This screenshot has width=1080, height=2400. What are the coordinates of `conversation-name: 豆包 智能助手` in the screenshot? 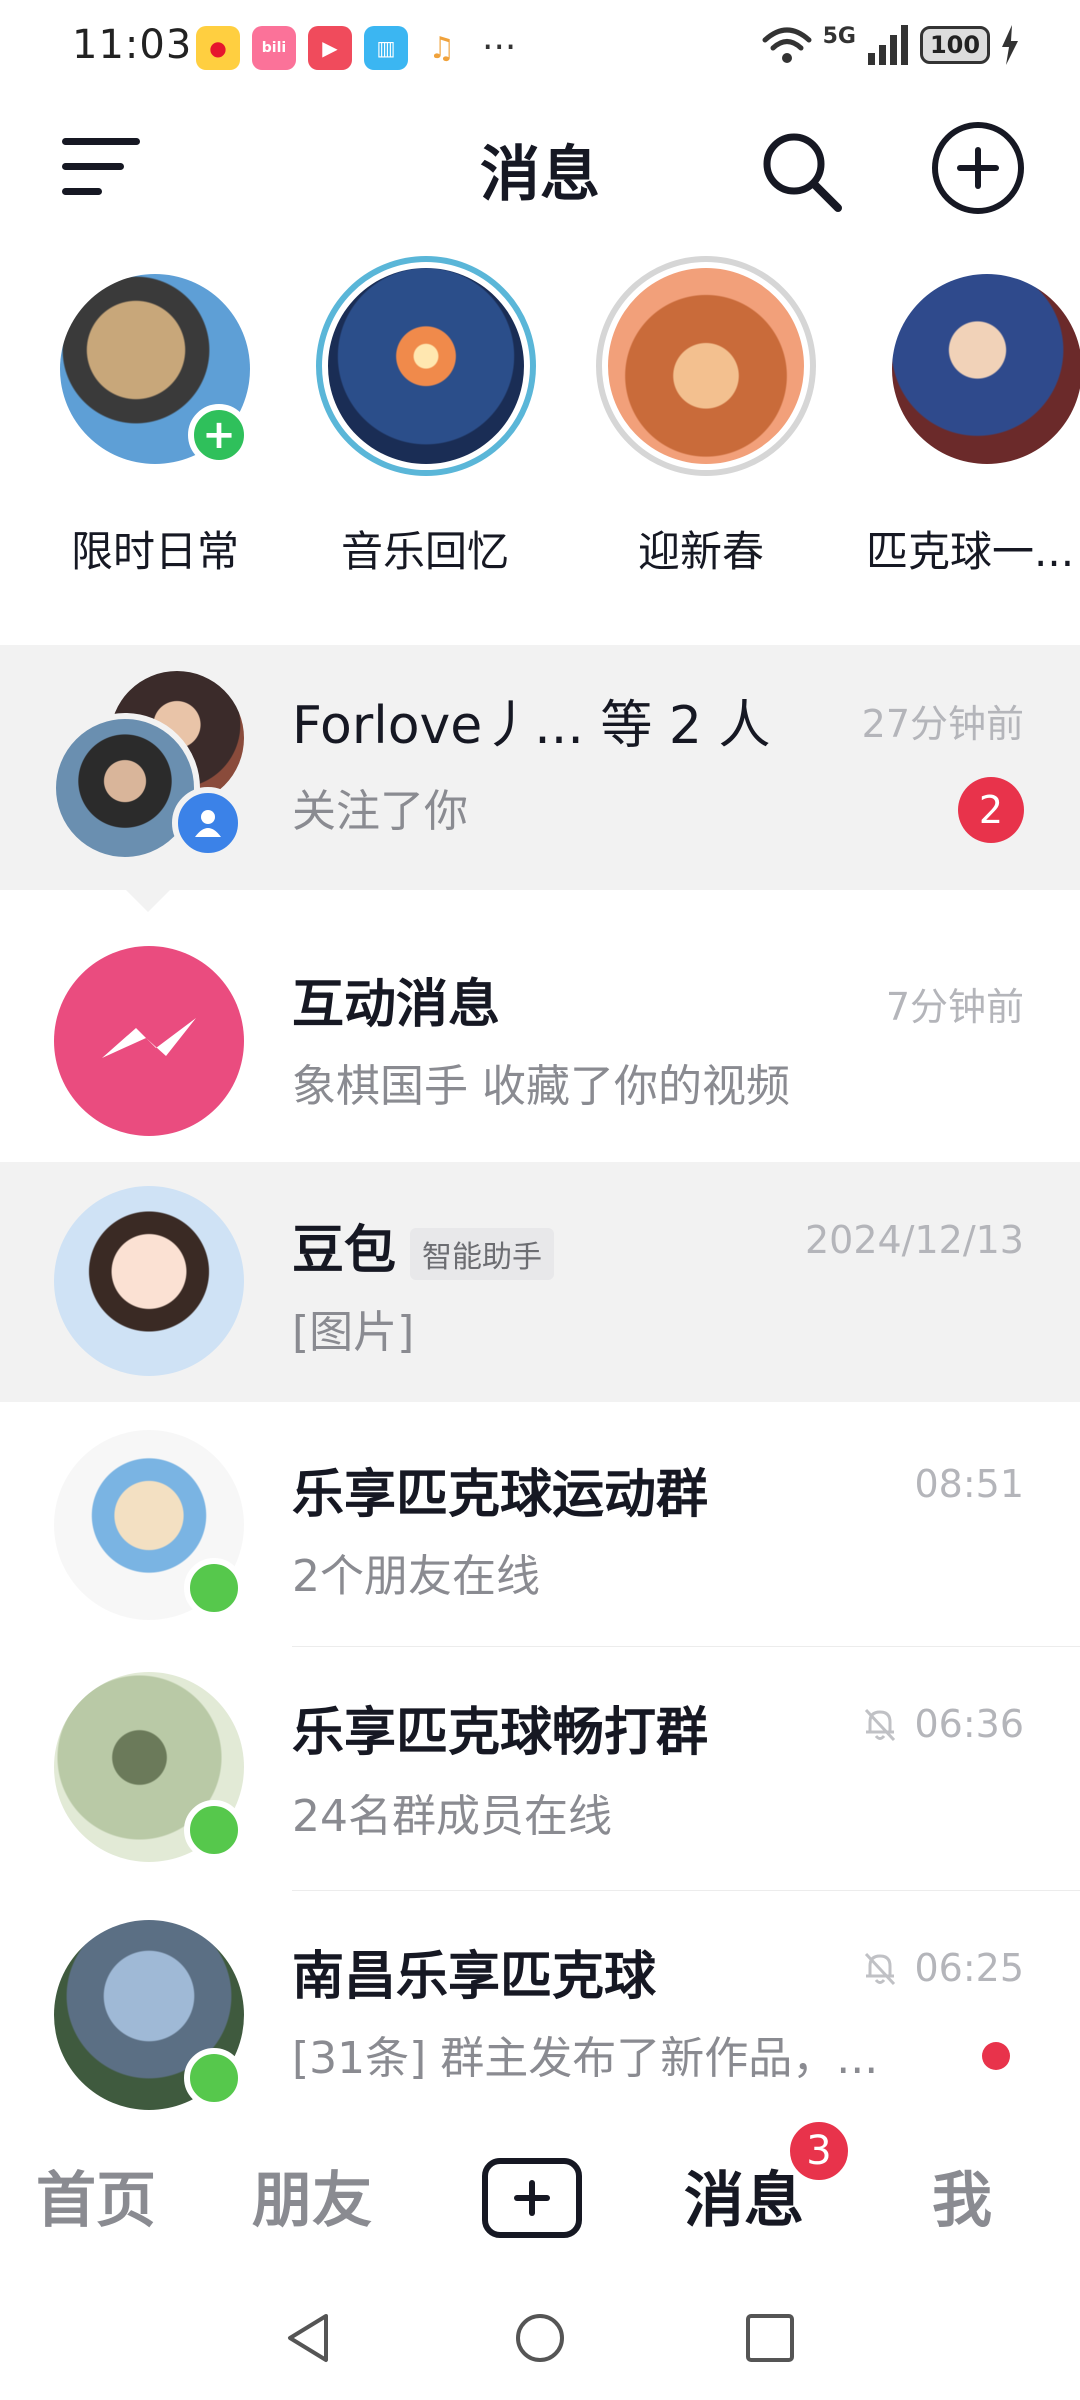 It's located at (423, 1245).